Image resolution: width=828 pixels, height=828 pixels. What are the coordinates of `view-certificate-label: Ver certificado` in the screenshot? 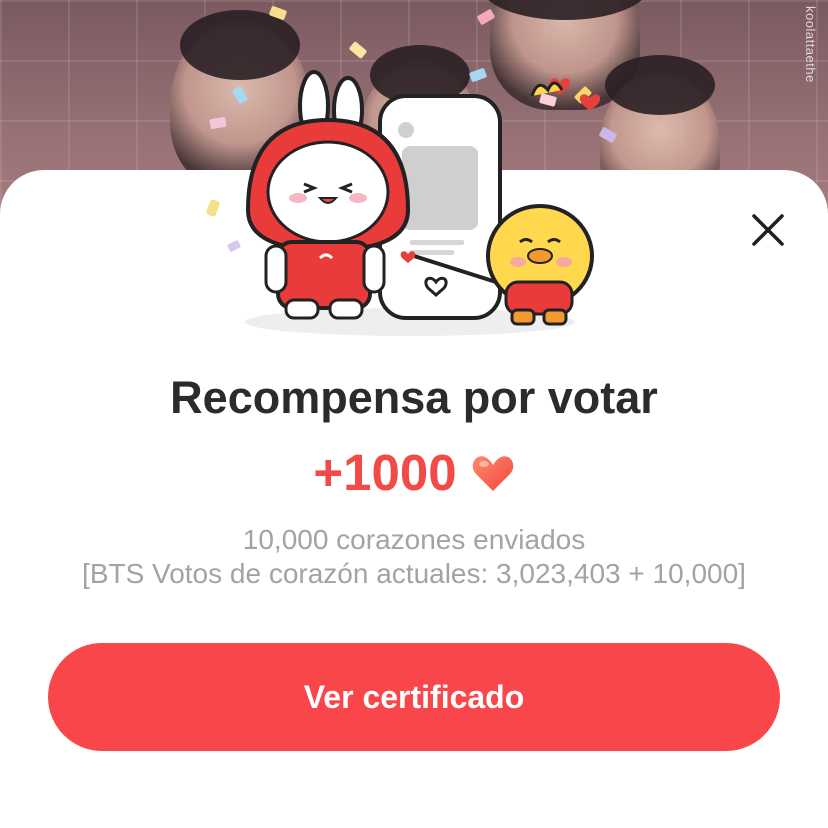 It's located at (414, 696).